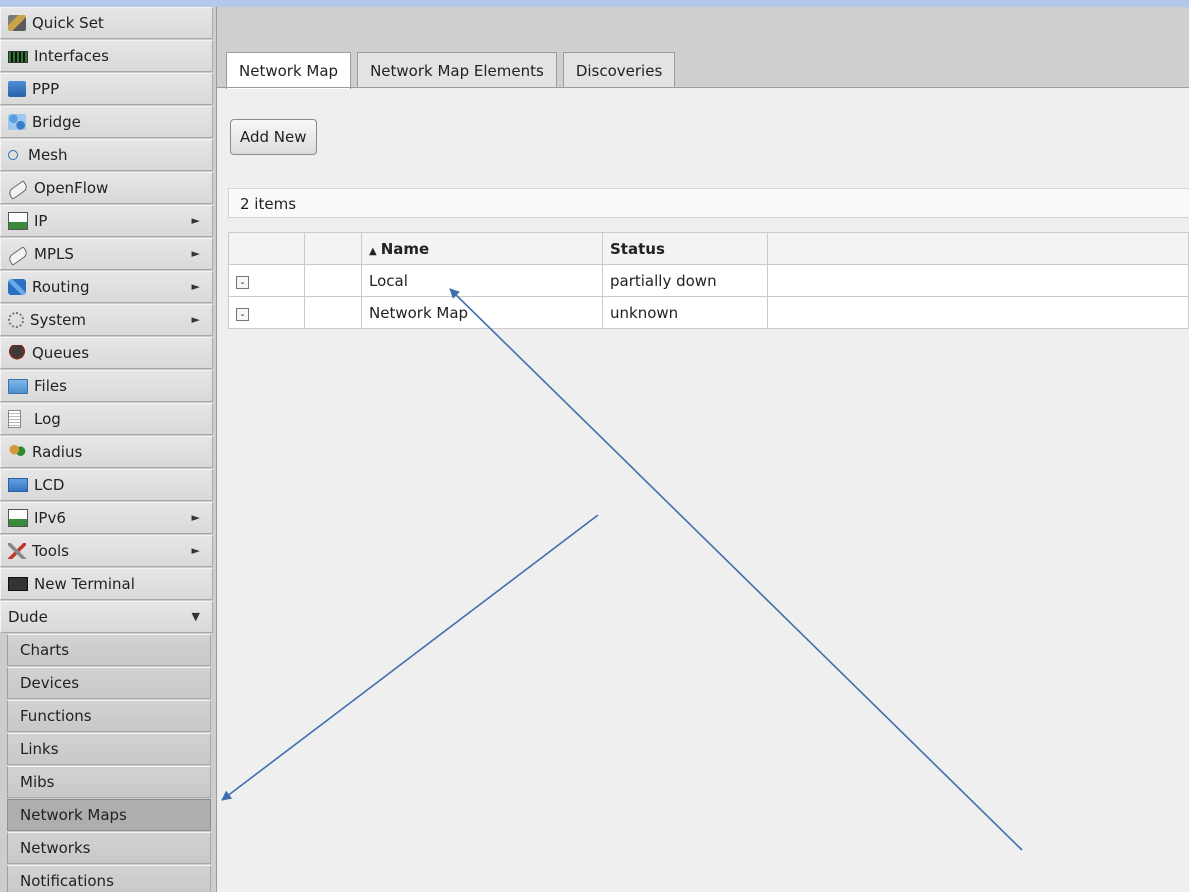 The height and width of the screenshot is (892, 1189). I want to click on terminal-icon, so click(18, 584).